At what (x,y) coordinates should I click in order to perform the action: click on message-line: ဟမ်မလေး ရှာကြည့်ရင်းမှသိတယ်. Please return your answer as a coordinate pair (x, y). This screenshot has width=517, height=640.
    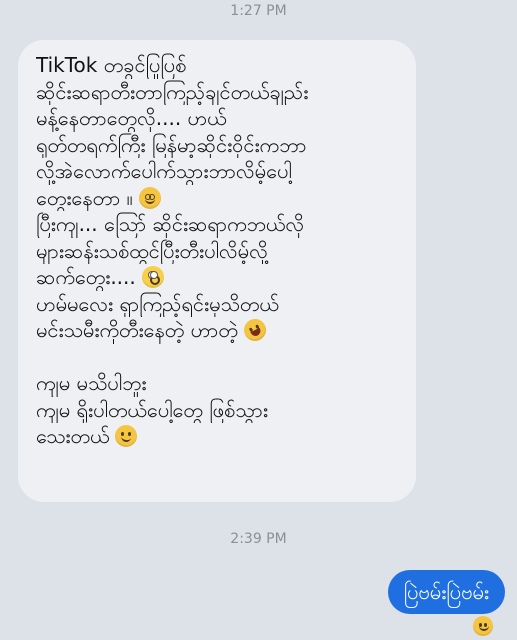
    Looking at the image, I should click on (157, 303).